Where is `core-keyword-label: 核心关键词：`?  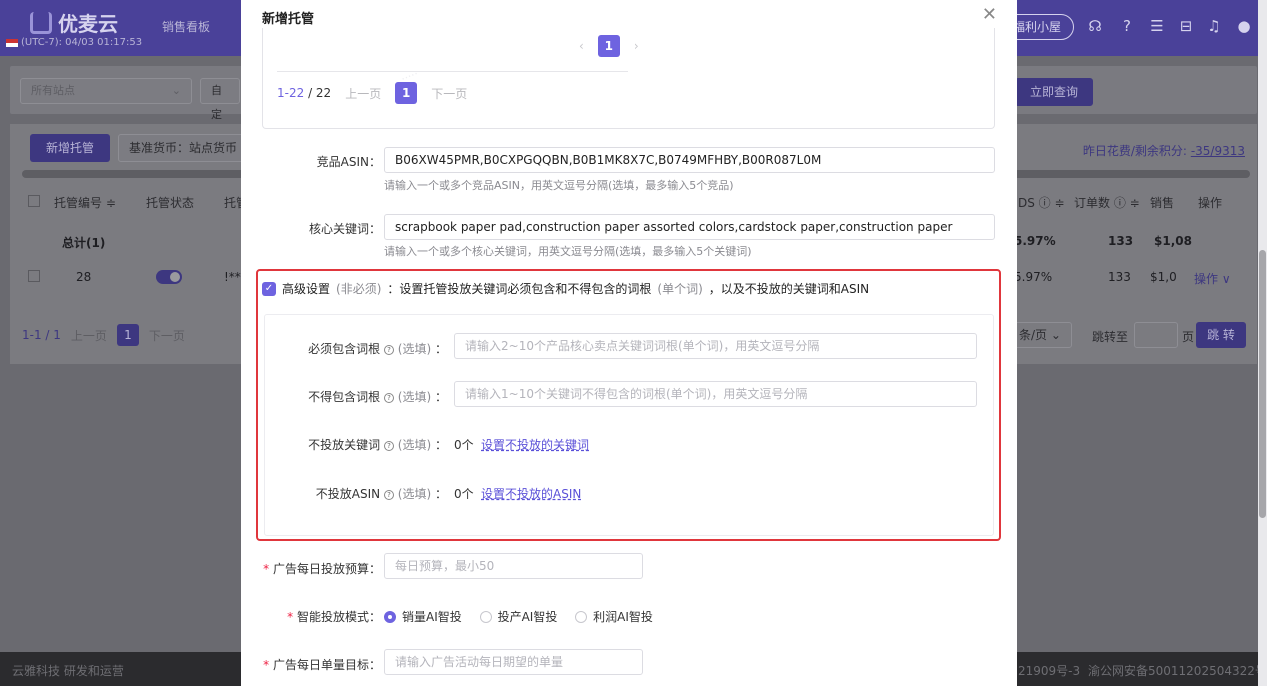
core-keyword-label: 核心关键词： is located at coordinates (344, 229).